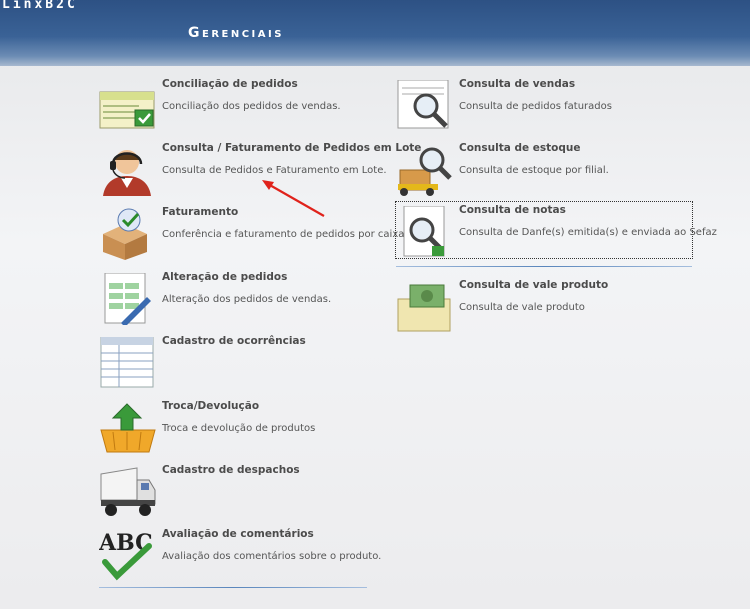 Image resolution: width=750 pixels, height=609 pixels. Describe the element at coordinates (293, 198) in the screenshot. I see `annotation-arrow` at that location.